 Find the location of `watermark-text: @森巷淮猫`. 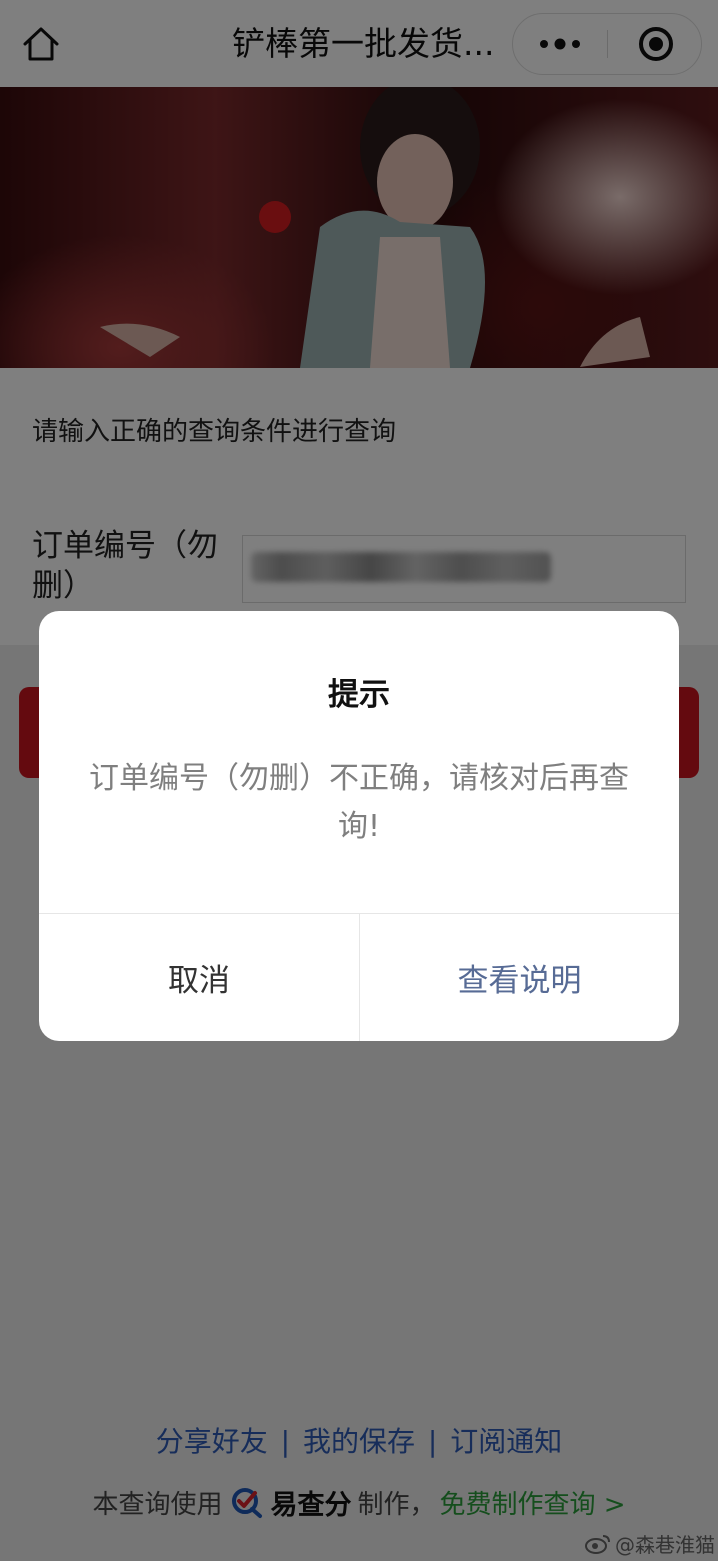

watermark-text: @森巷淮猫 is located at coordinates (665, 1544).